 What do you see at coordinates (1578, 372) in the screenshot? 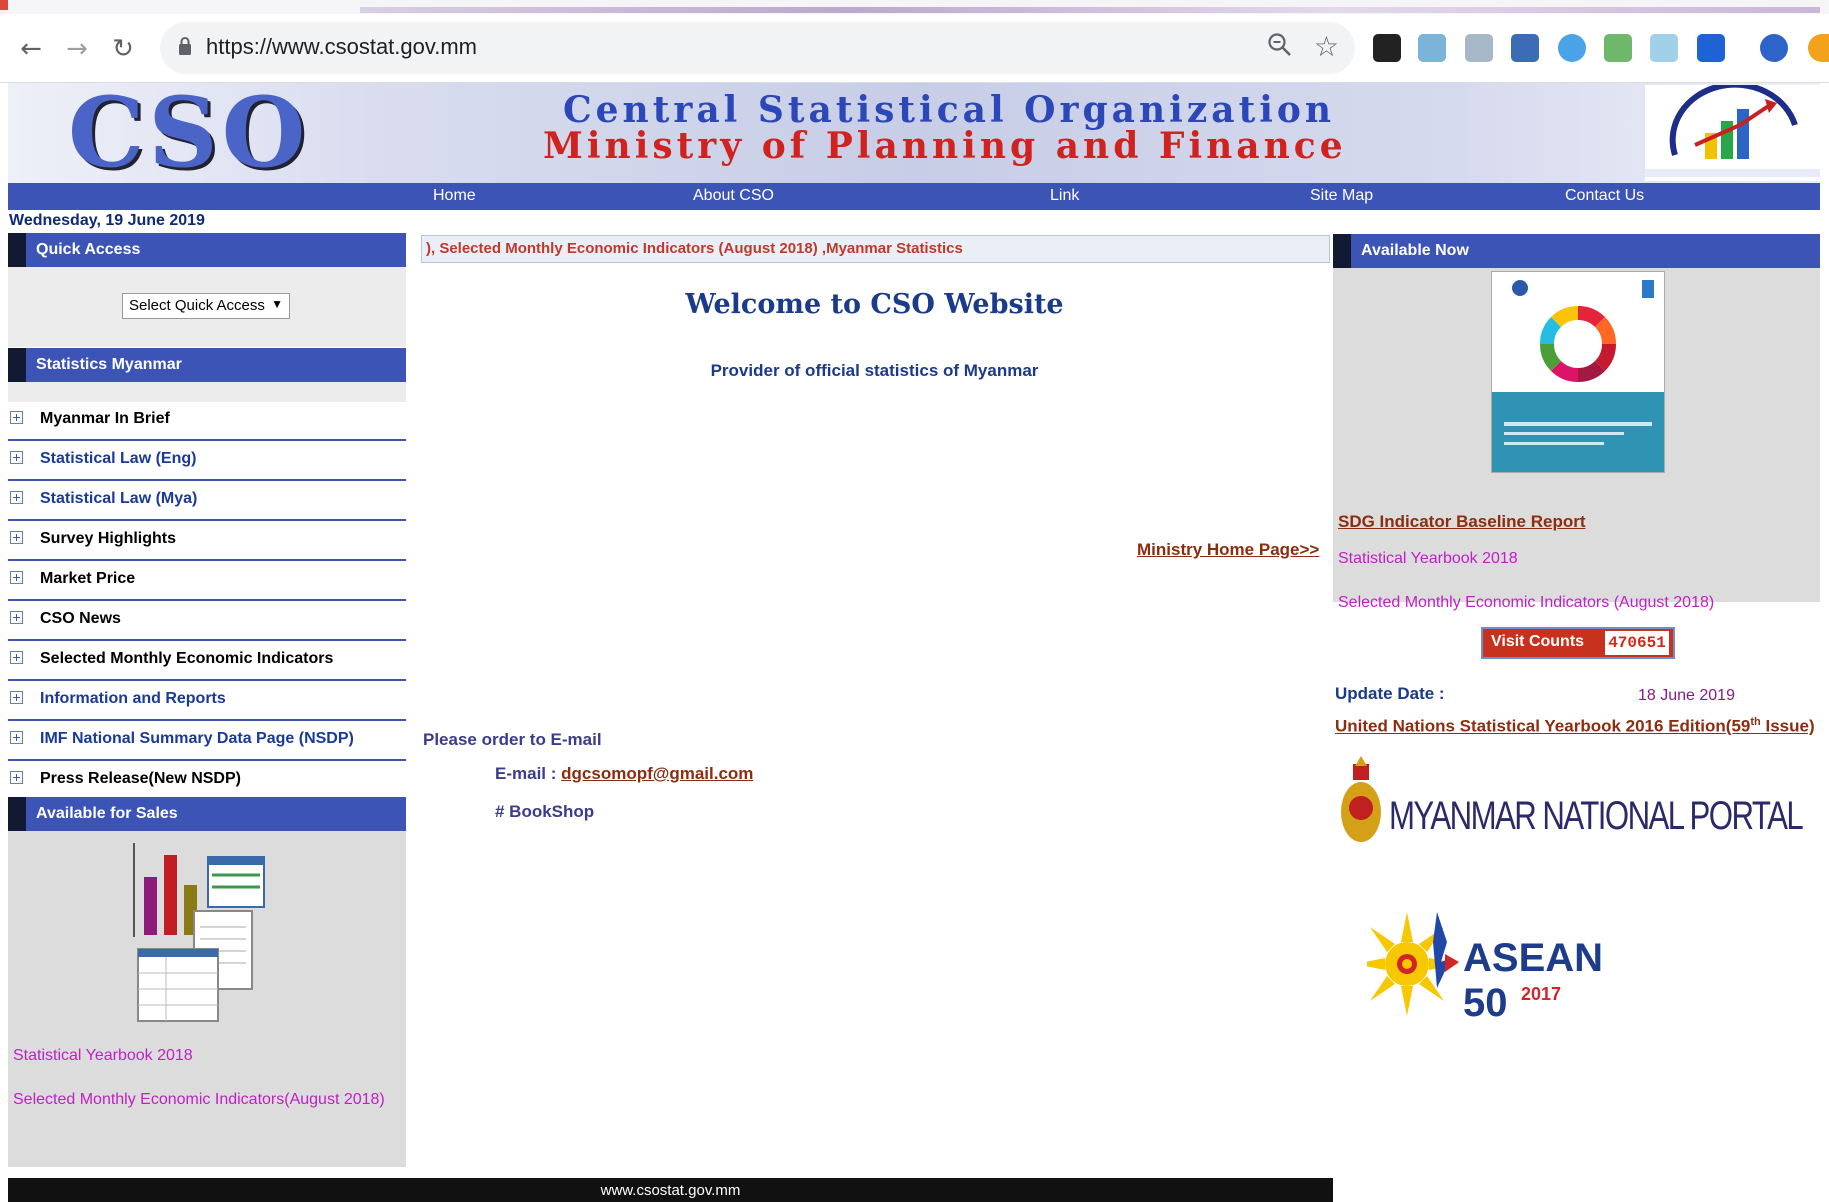
I see `sdg-report-cover-image` at bounding box center [1578, 372].